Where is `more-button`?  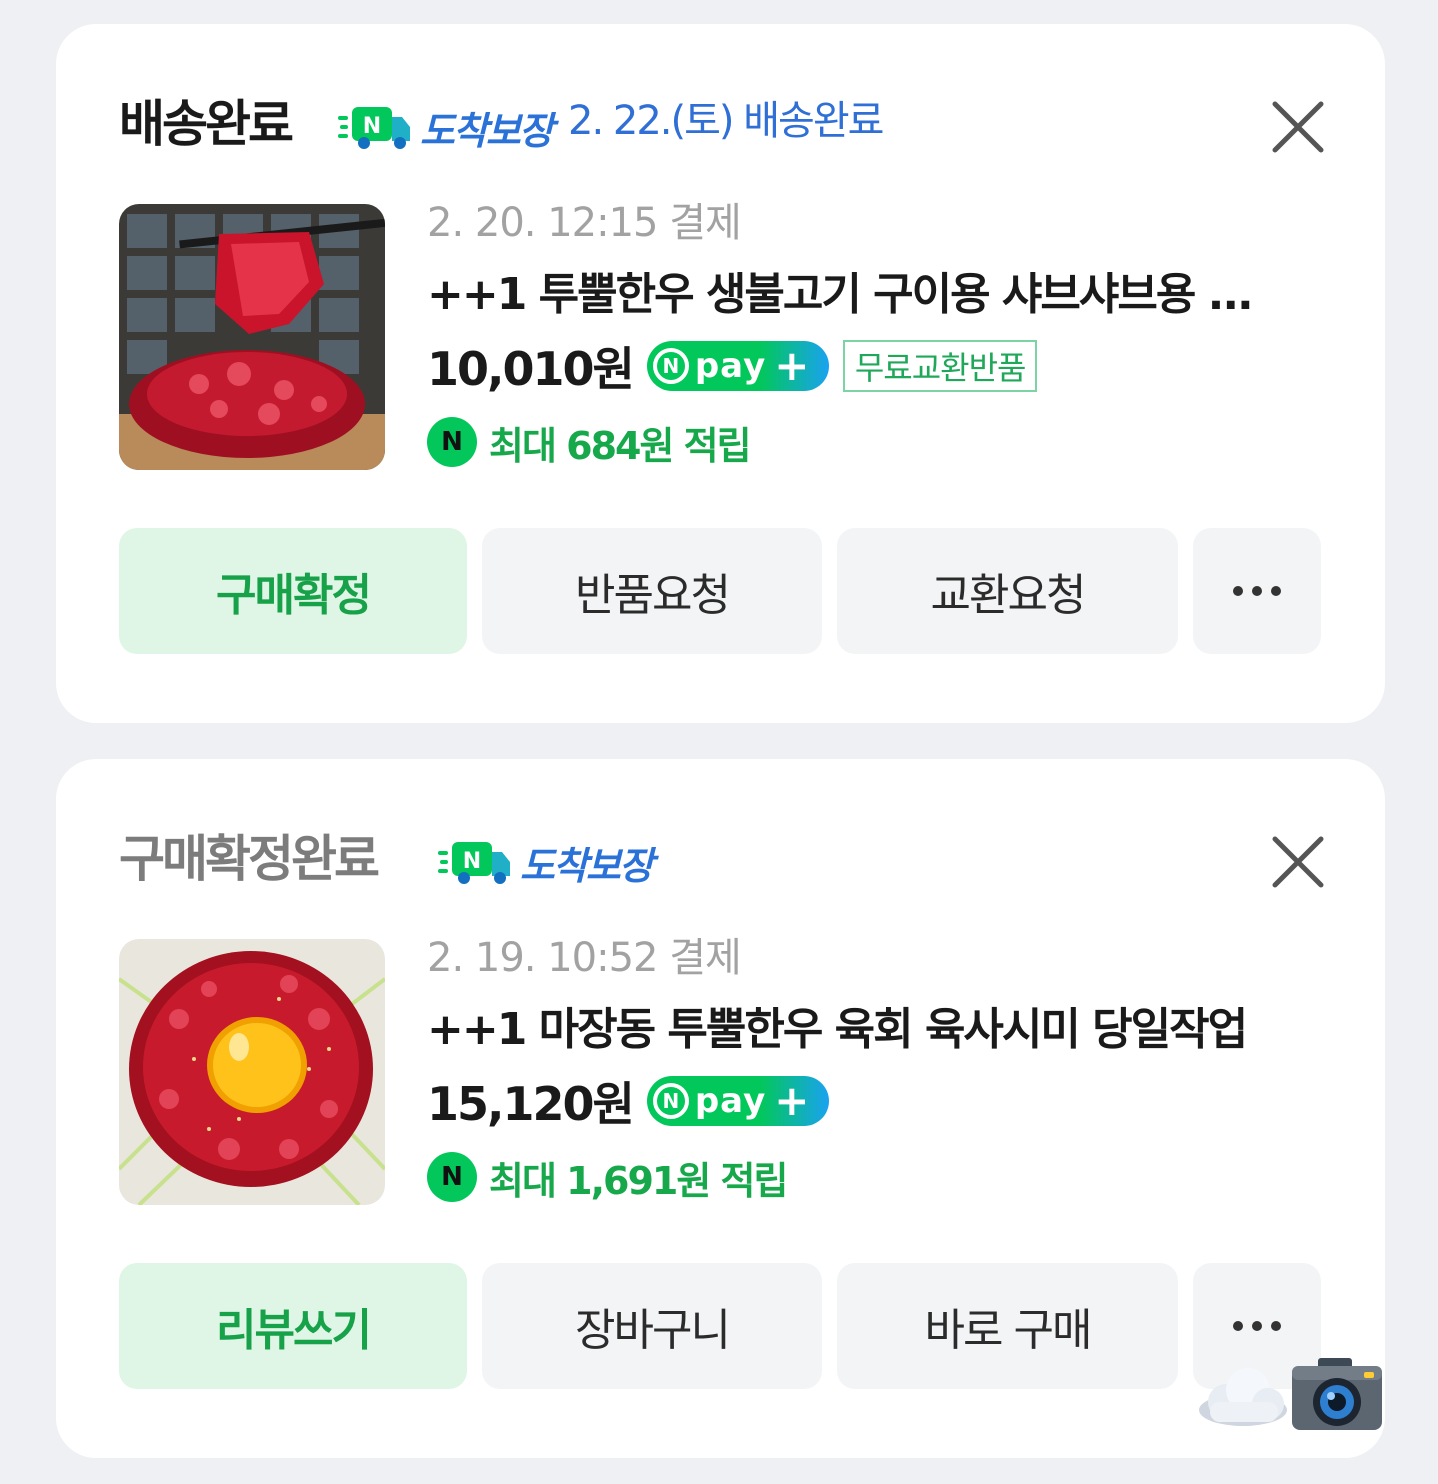
more-button is located at coordinates (1257, 591).